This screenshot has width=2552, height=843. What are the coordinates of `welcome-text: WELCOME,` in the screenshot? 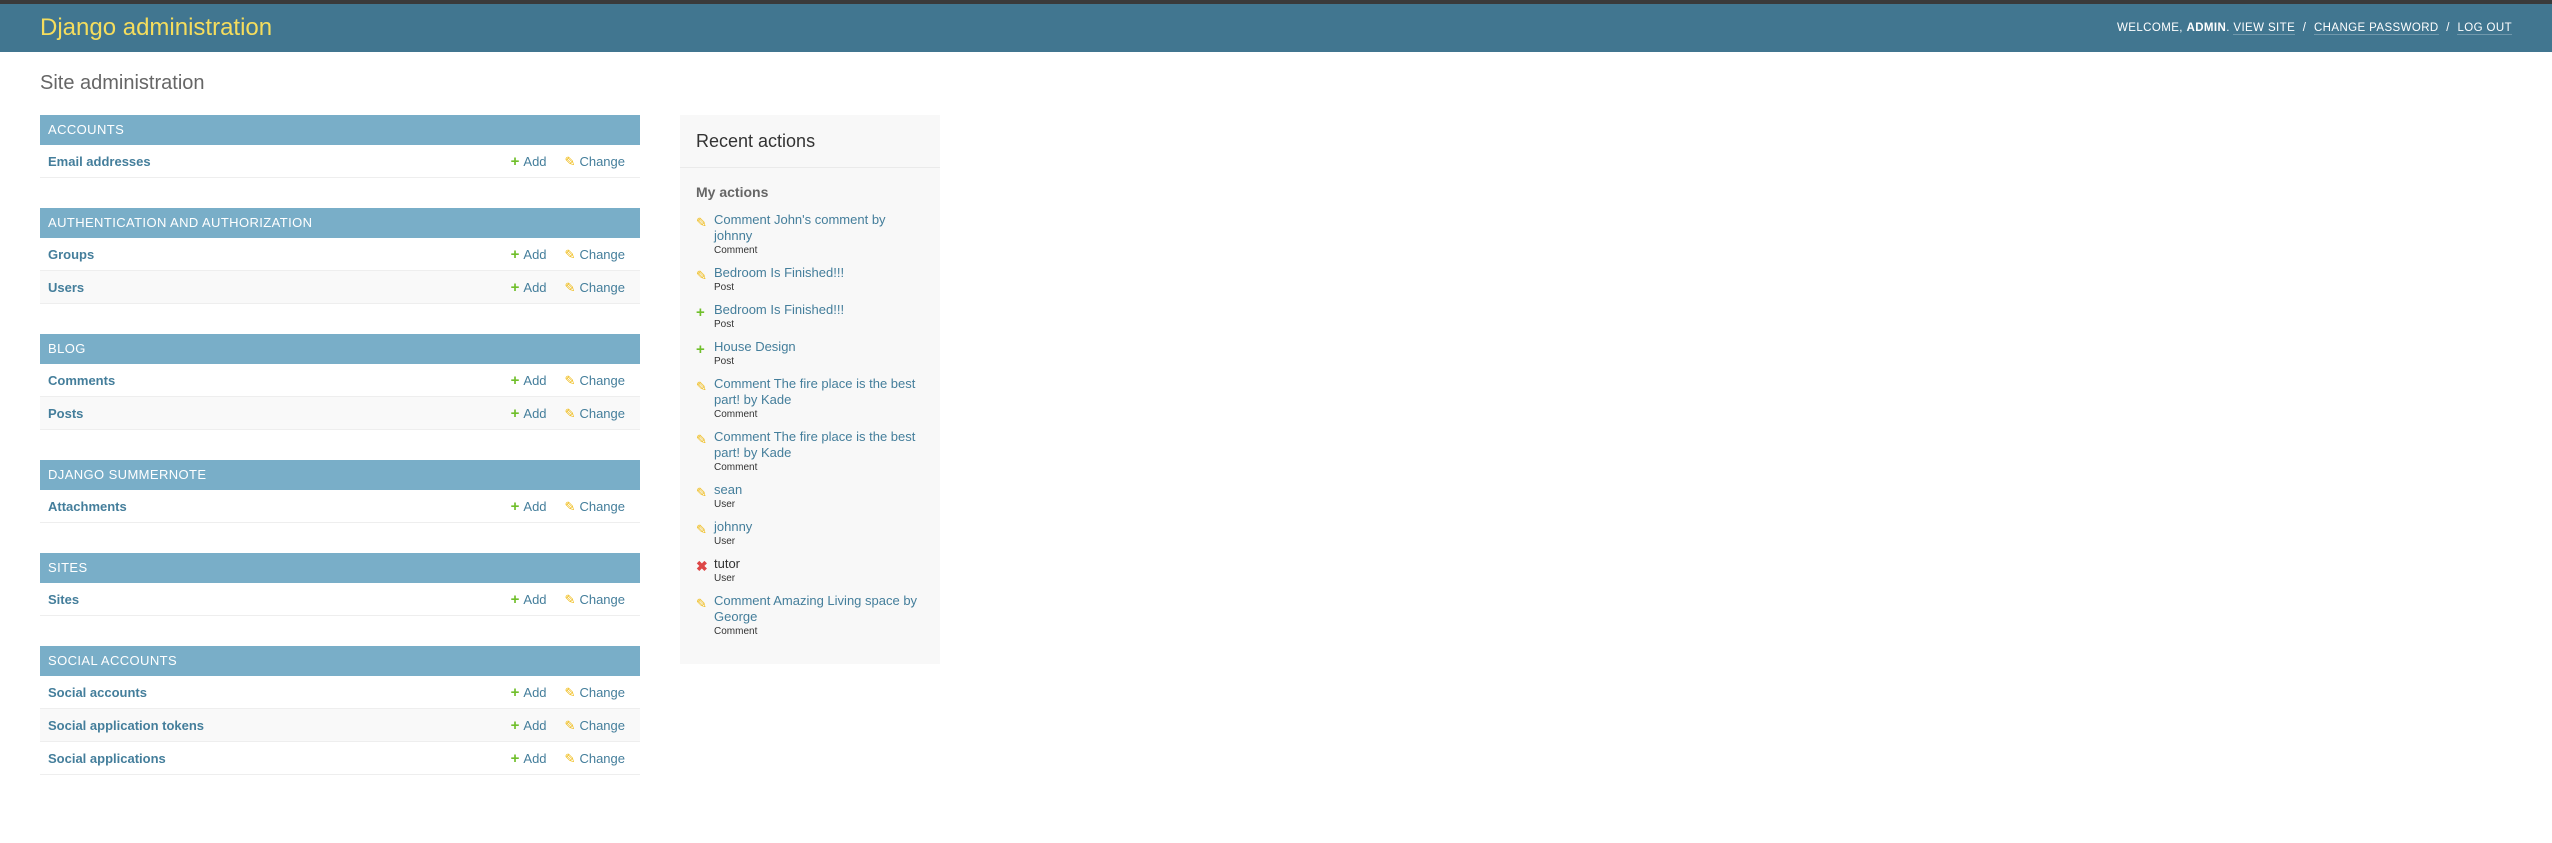 It's located at (2150, 28).